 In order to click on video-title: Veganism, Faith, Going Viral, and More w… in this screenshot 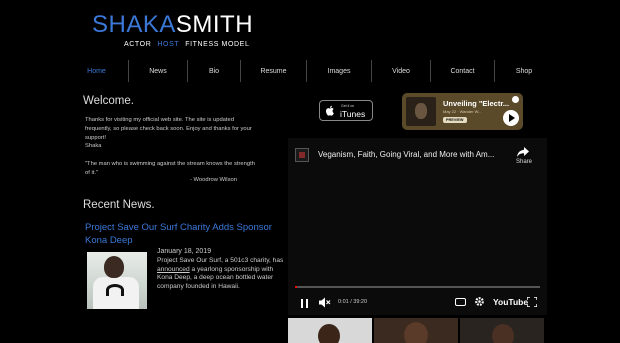, I will do `click(413, 154)`.